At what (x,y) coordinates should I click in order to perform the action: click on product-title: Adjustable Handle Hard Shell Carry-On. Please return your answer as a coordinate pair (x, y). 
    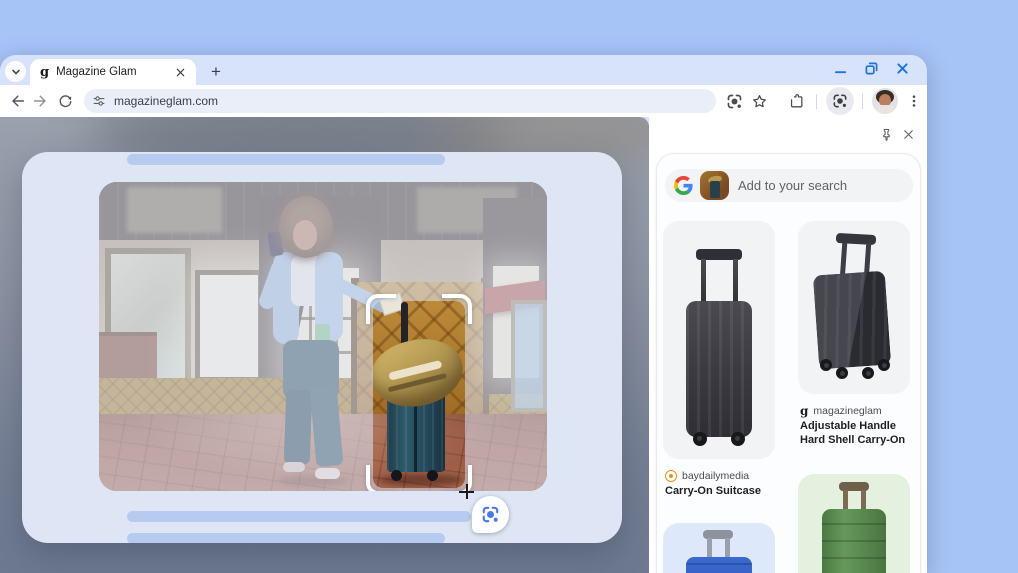
    Looking at the image, I should click on (859, 433).